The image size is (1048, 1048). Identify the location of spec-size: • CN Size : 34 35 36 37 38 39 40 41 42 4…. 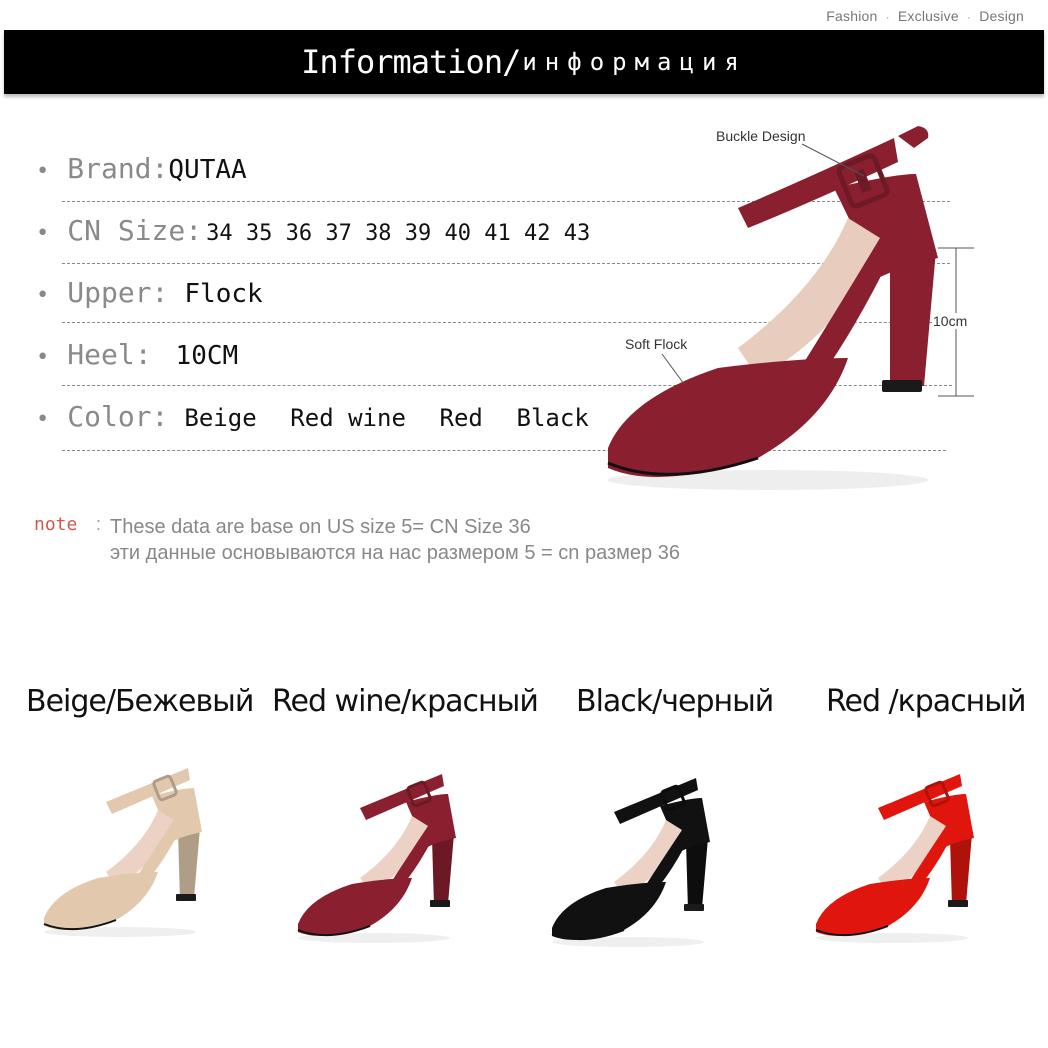
(313, 230).